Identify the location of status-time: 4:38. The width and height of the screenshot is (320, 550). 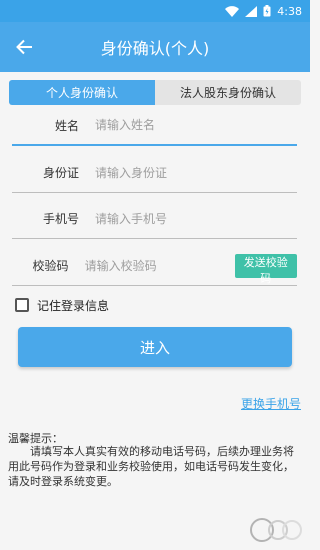
(289, 11).